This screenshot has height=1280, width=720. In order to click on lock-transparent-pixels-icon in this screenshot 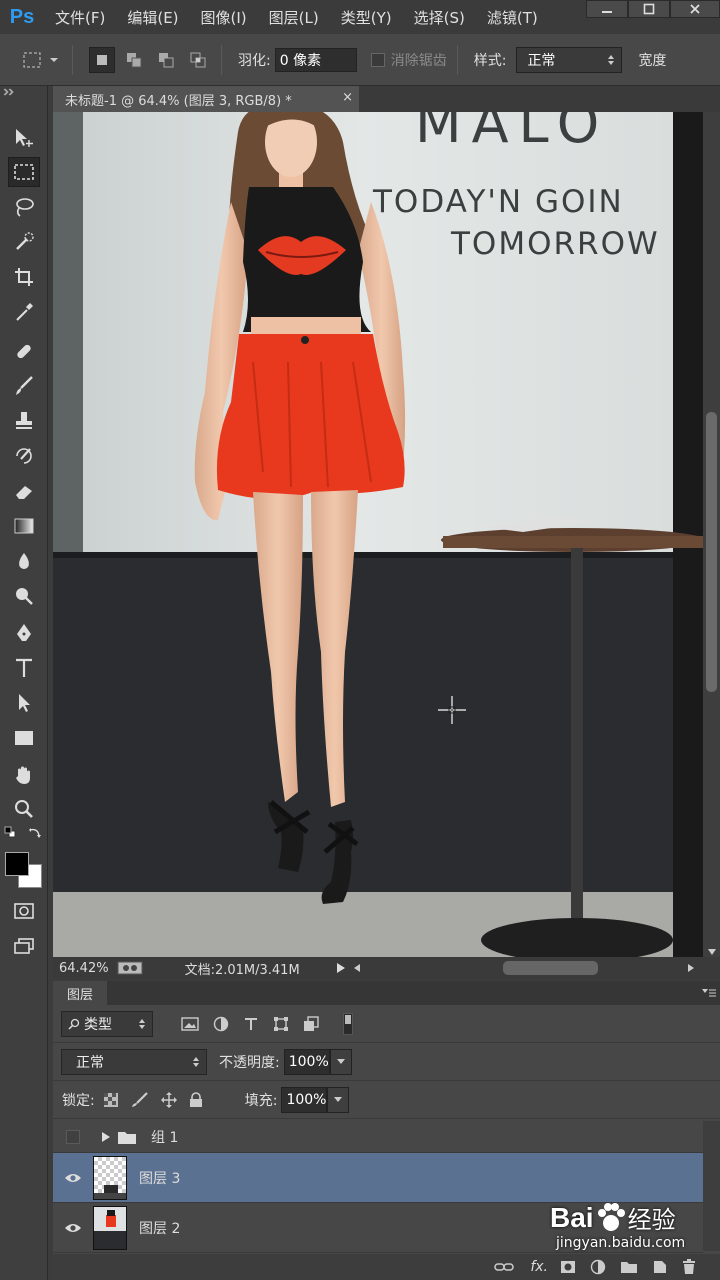, I will do `click(111, 1100)`.